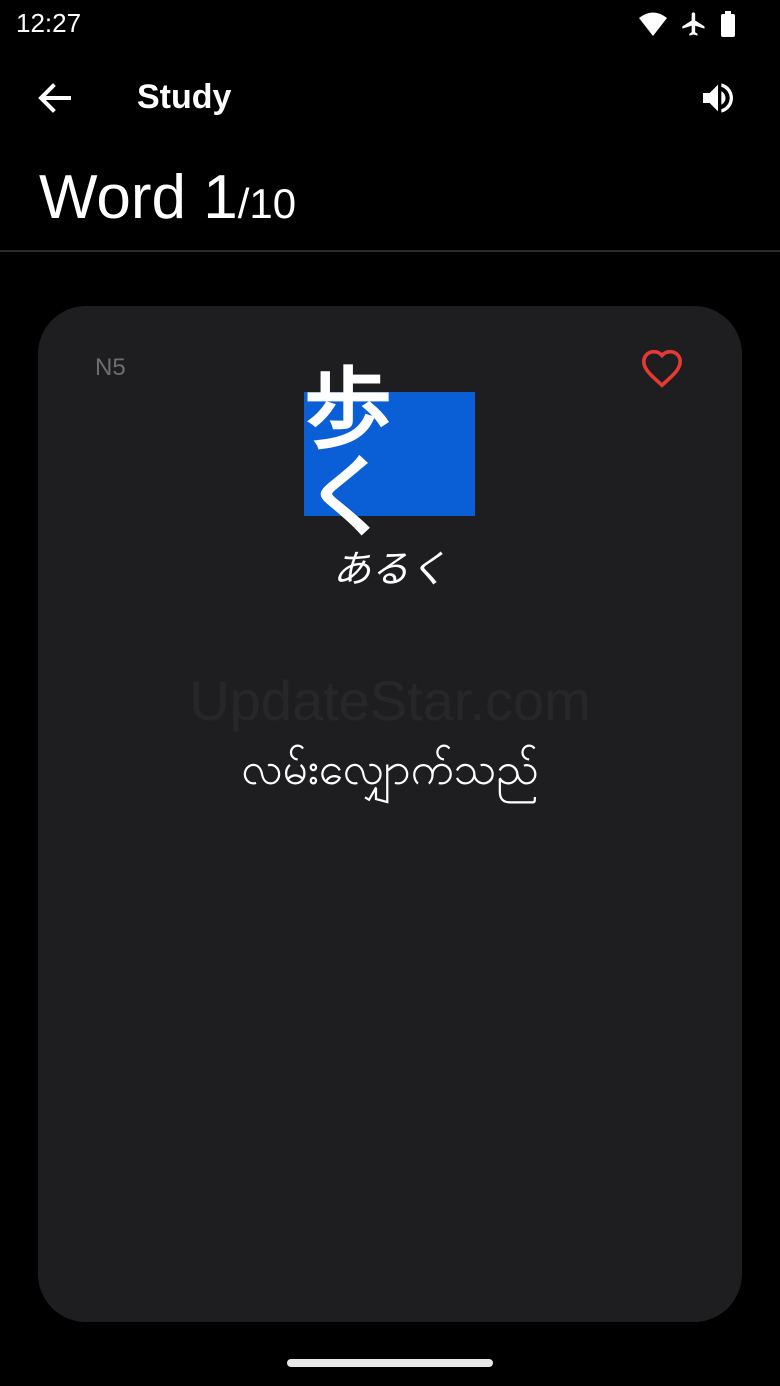  I want to click on airplane-icon, so click(694, 24).